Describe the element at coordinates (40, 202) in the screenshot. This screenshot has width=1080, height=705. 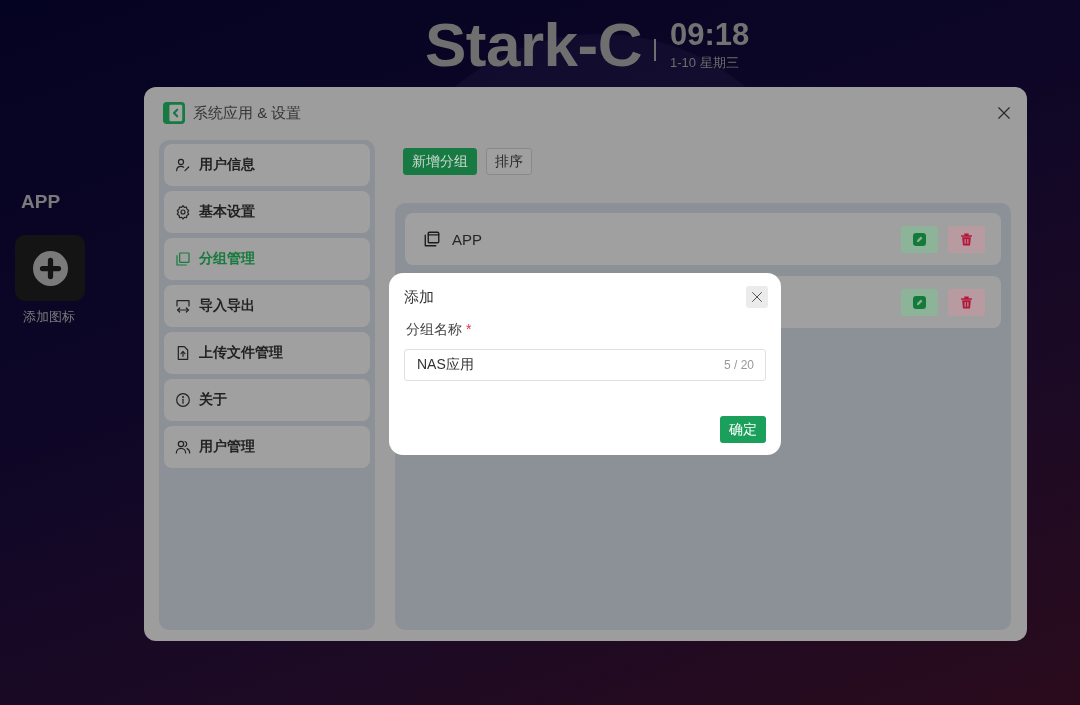
I see `group-heading: APP` at that location.